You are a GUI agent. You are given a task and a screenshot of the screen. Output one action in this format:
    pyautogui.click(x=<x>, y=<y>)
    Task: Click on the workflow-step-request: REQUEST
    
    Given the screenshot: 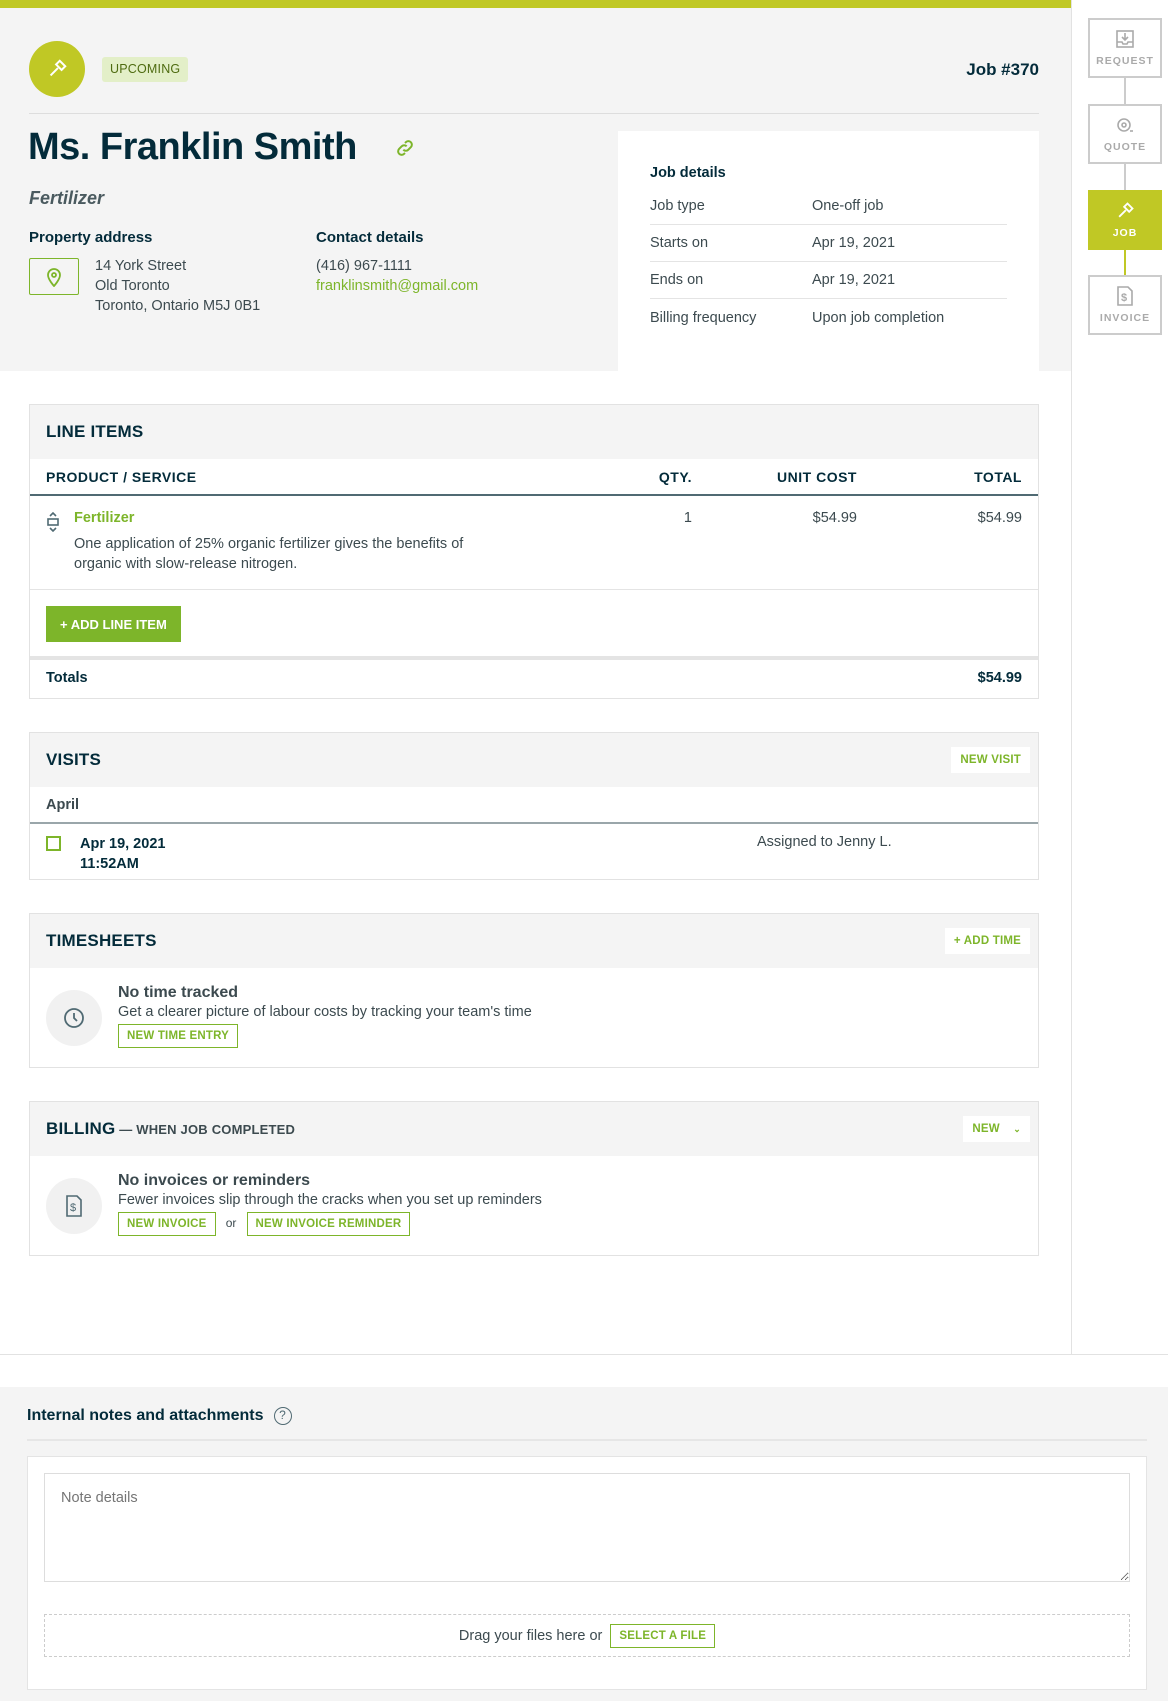 What is the action you would take?
    pyautogui.click(x=1125, y=48)
    